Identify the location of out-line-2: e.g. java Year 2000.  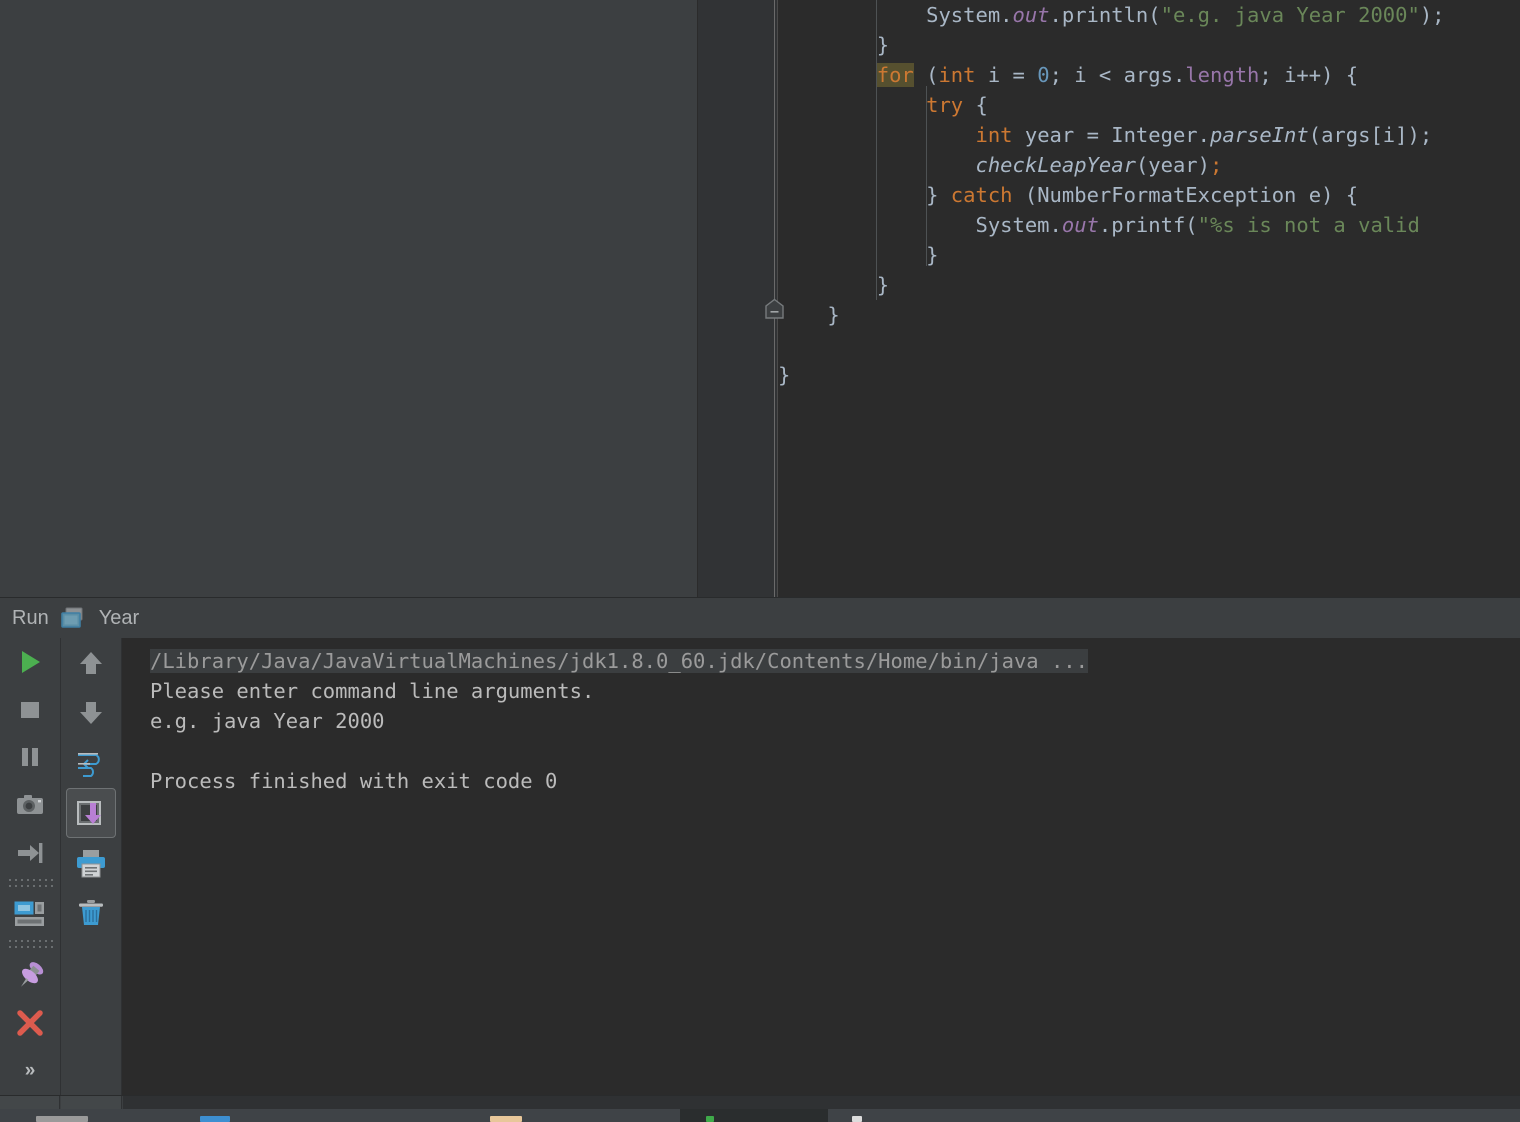
(835, 721).